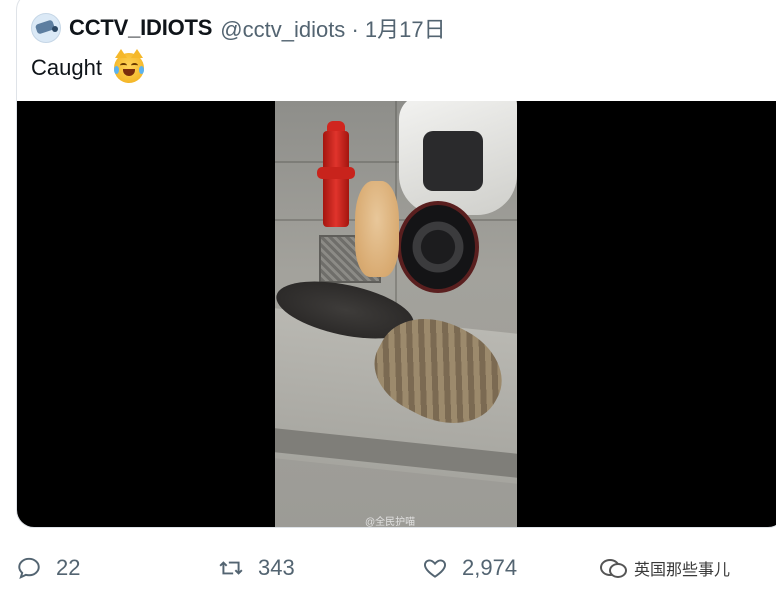  What do you see at coordinates (332, 28) in the screenshot?
I see `user-handle: @cctv_idiots · 1月17日` at bounding box center [332, 28].